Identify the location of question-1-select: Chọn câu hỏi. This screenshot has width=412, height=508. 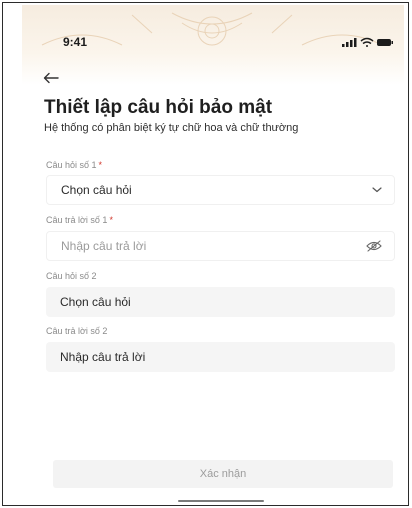
(220, 190).